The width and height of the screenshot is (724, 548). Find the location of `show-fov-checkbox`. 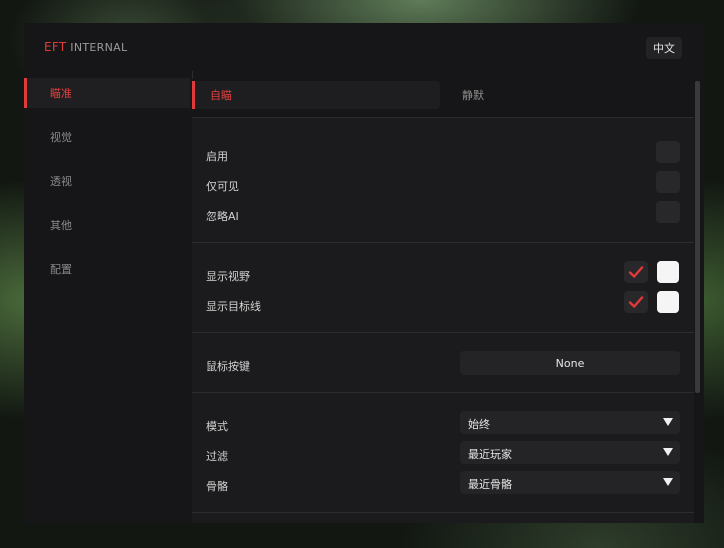

show-fov-checkbox is located at coordinates (636, 272).